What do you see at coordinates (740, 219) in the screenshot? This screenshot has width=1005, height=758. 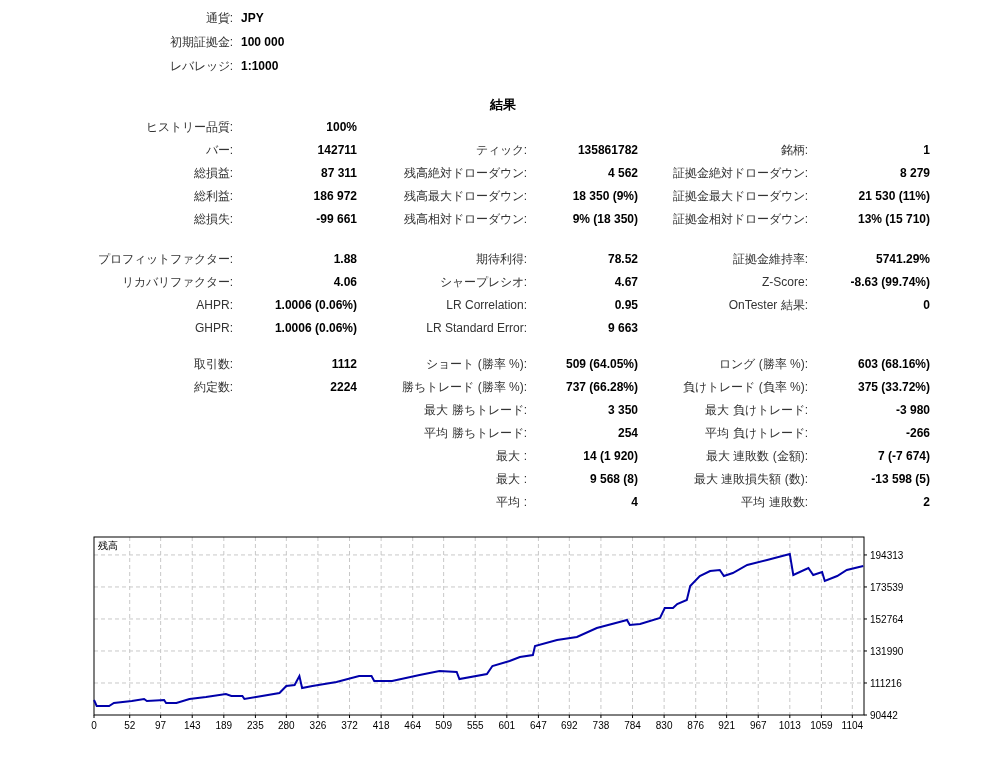 I see `stat-label: 証拠金相対ドローダウン:` at bounding box center [740, 219].